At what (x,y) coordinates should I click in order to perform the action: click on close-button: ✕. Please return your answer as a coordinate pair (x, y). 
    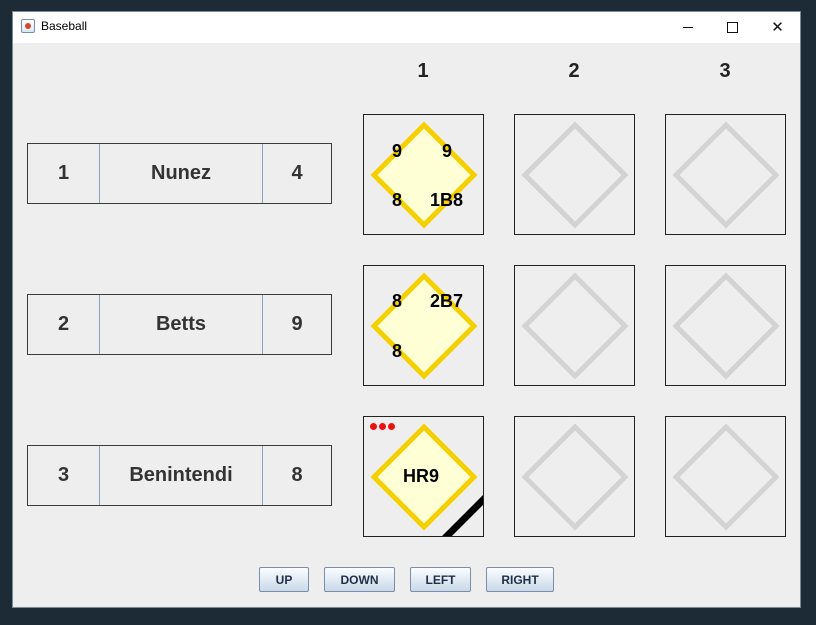
    Looking at the image, I should click on (777, 27).